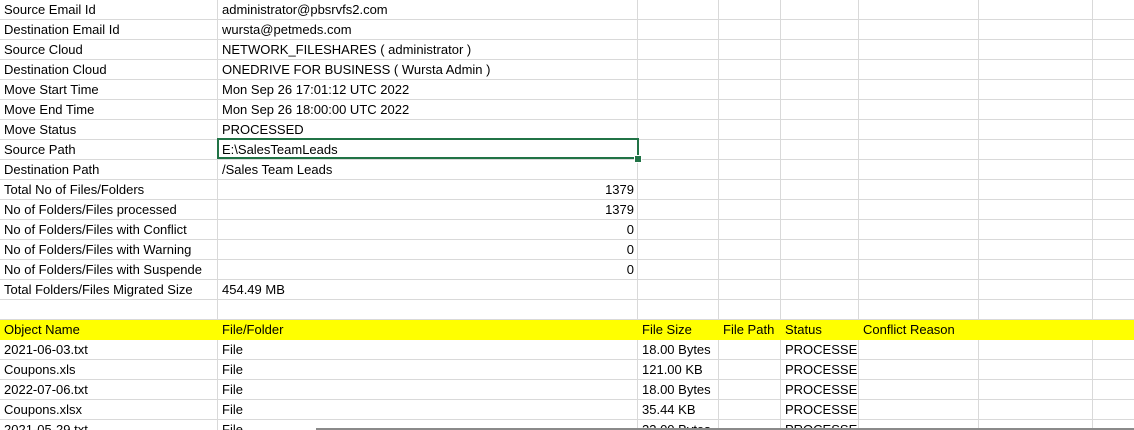 The image size is (1134, 430). Describe the element at coordinates (109, 390) in the screenshot. I see `cell-object-name: 2022-07-06.txt` at that location.